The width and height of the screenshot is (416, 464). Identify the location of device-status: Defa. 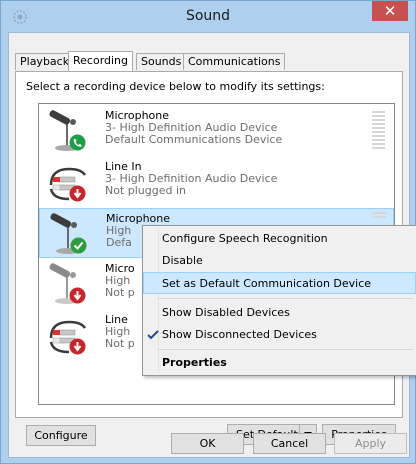
(119, 242).